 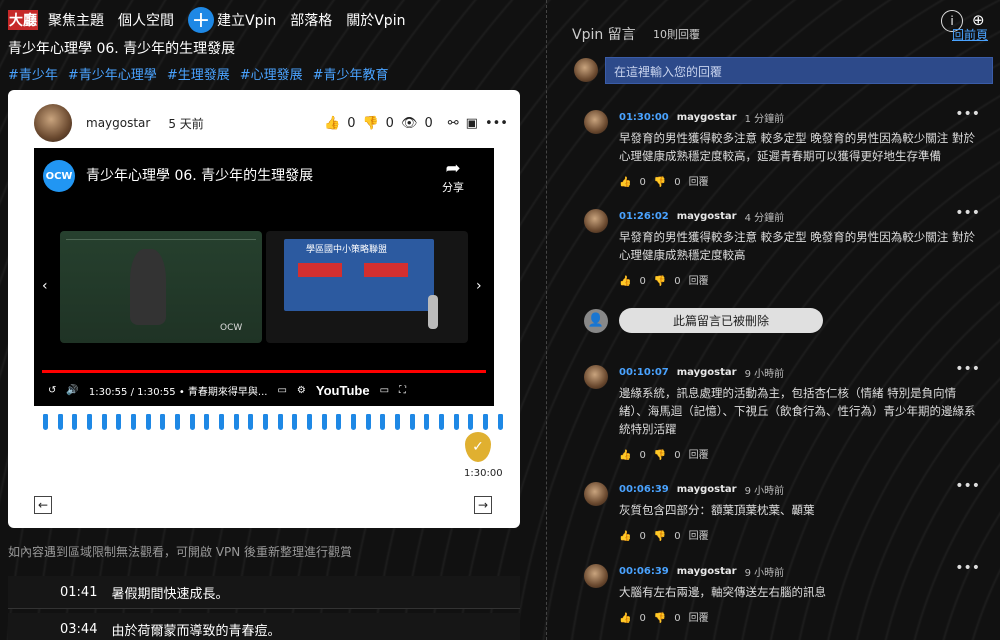 I want to click on fullscreen-icon: ⛶, so click(x=402, y=390).